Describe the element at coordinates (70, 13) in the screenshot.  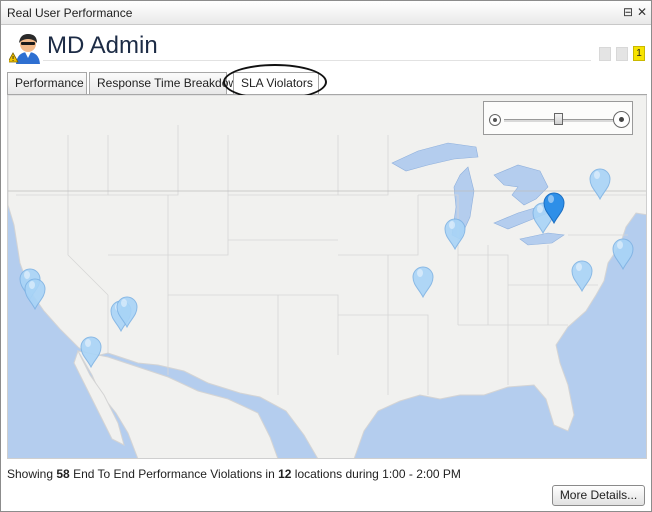
I see `window-title: Real User Performance` at that location.